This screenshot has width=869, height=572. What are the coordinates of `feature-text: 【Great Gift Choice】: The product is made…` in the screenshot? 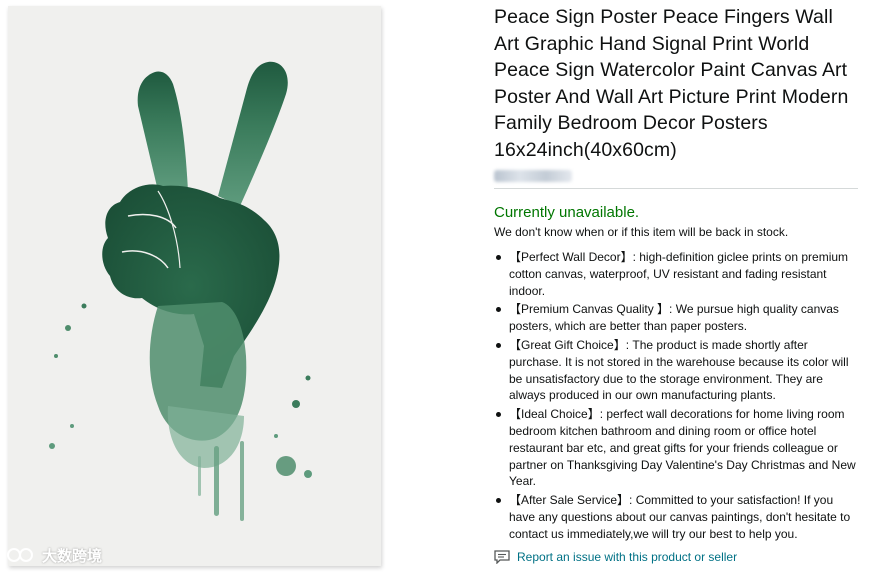 It's located at (679, 370).